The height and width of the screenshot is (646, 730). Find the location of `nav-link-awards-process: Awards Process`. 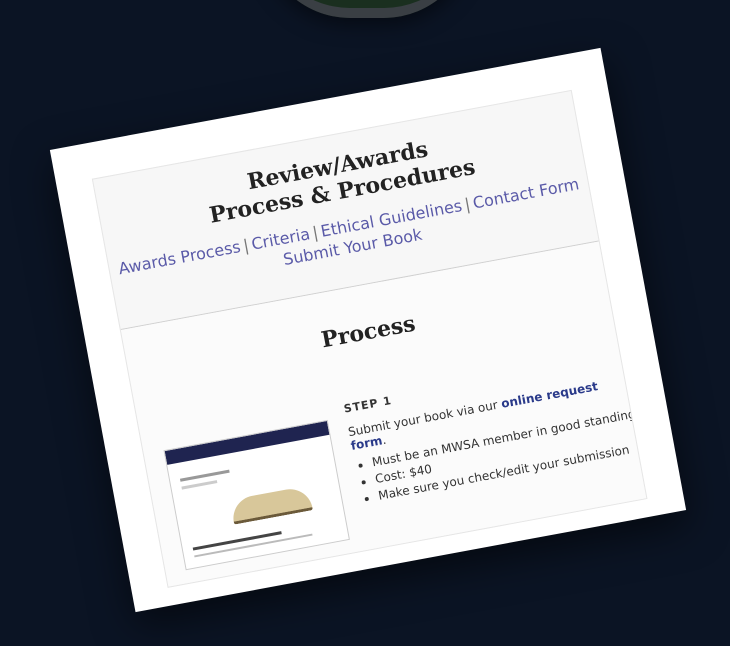

nav-link-awards-process: Awards Process is located at coordinates (179, 257).